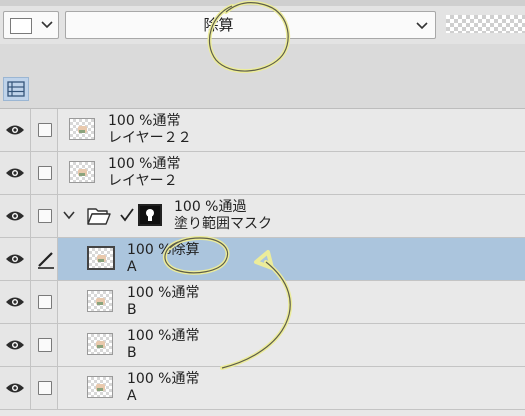  I want to click on expand-chevron-icon, so click(69, 215).